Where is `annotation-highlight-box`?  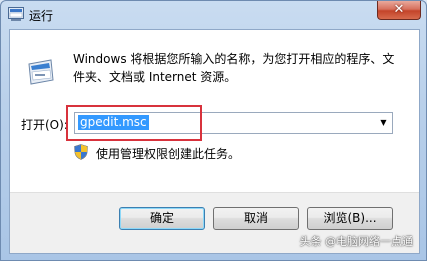 annotation-highlight-box is located at coordinates (134, 123).